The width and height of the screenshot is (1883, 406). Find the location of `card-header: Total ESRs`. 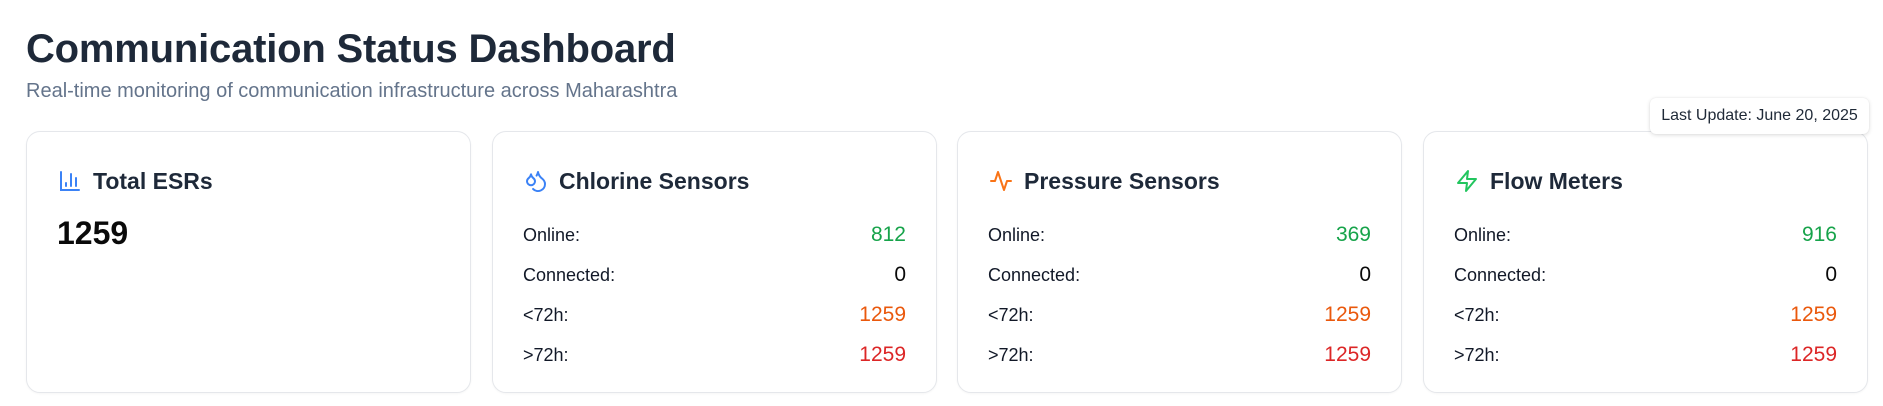

card-header: Total ESRs is located at coordinates (135, 181).